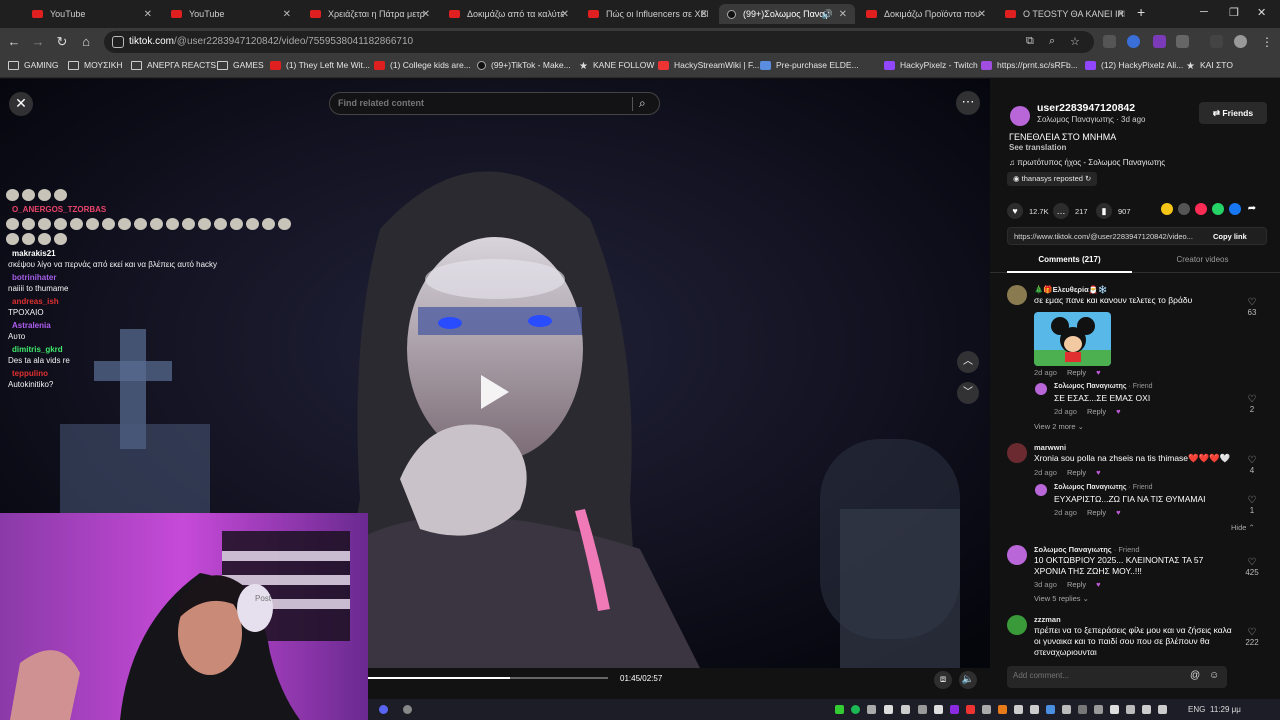  What do you see at coordinates (240, 65) in the screenshot?
I see `bookmark-item: GAMES` at bounding box center [240, 65].